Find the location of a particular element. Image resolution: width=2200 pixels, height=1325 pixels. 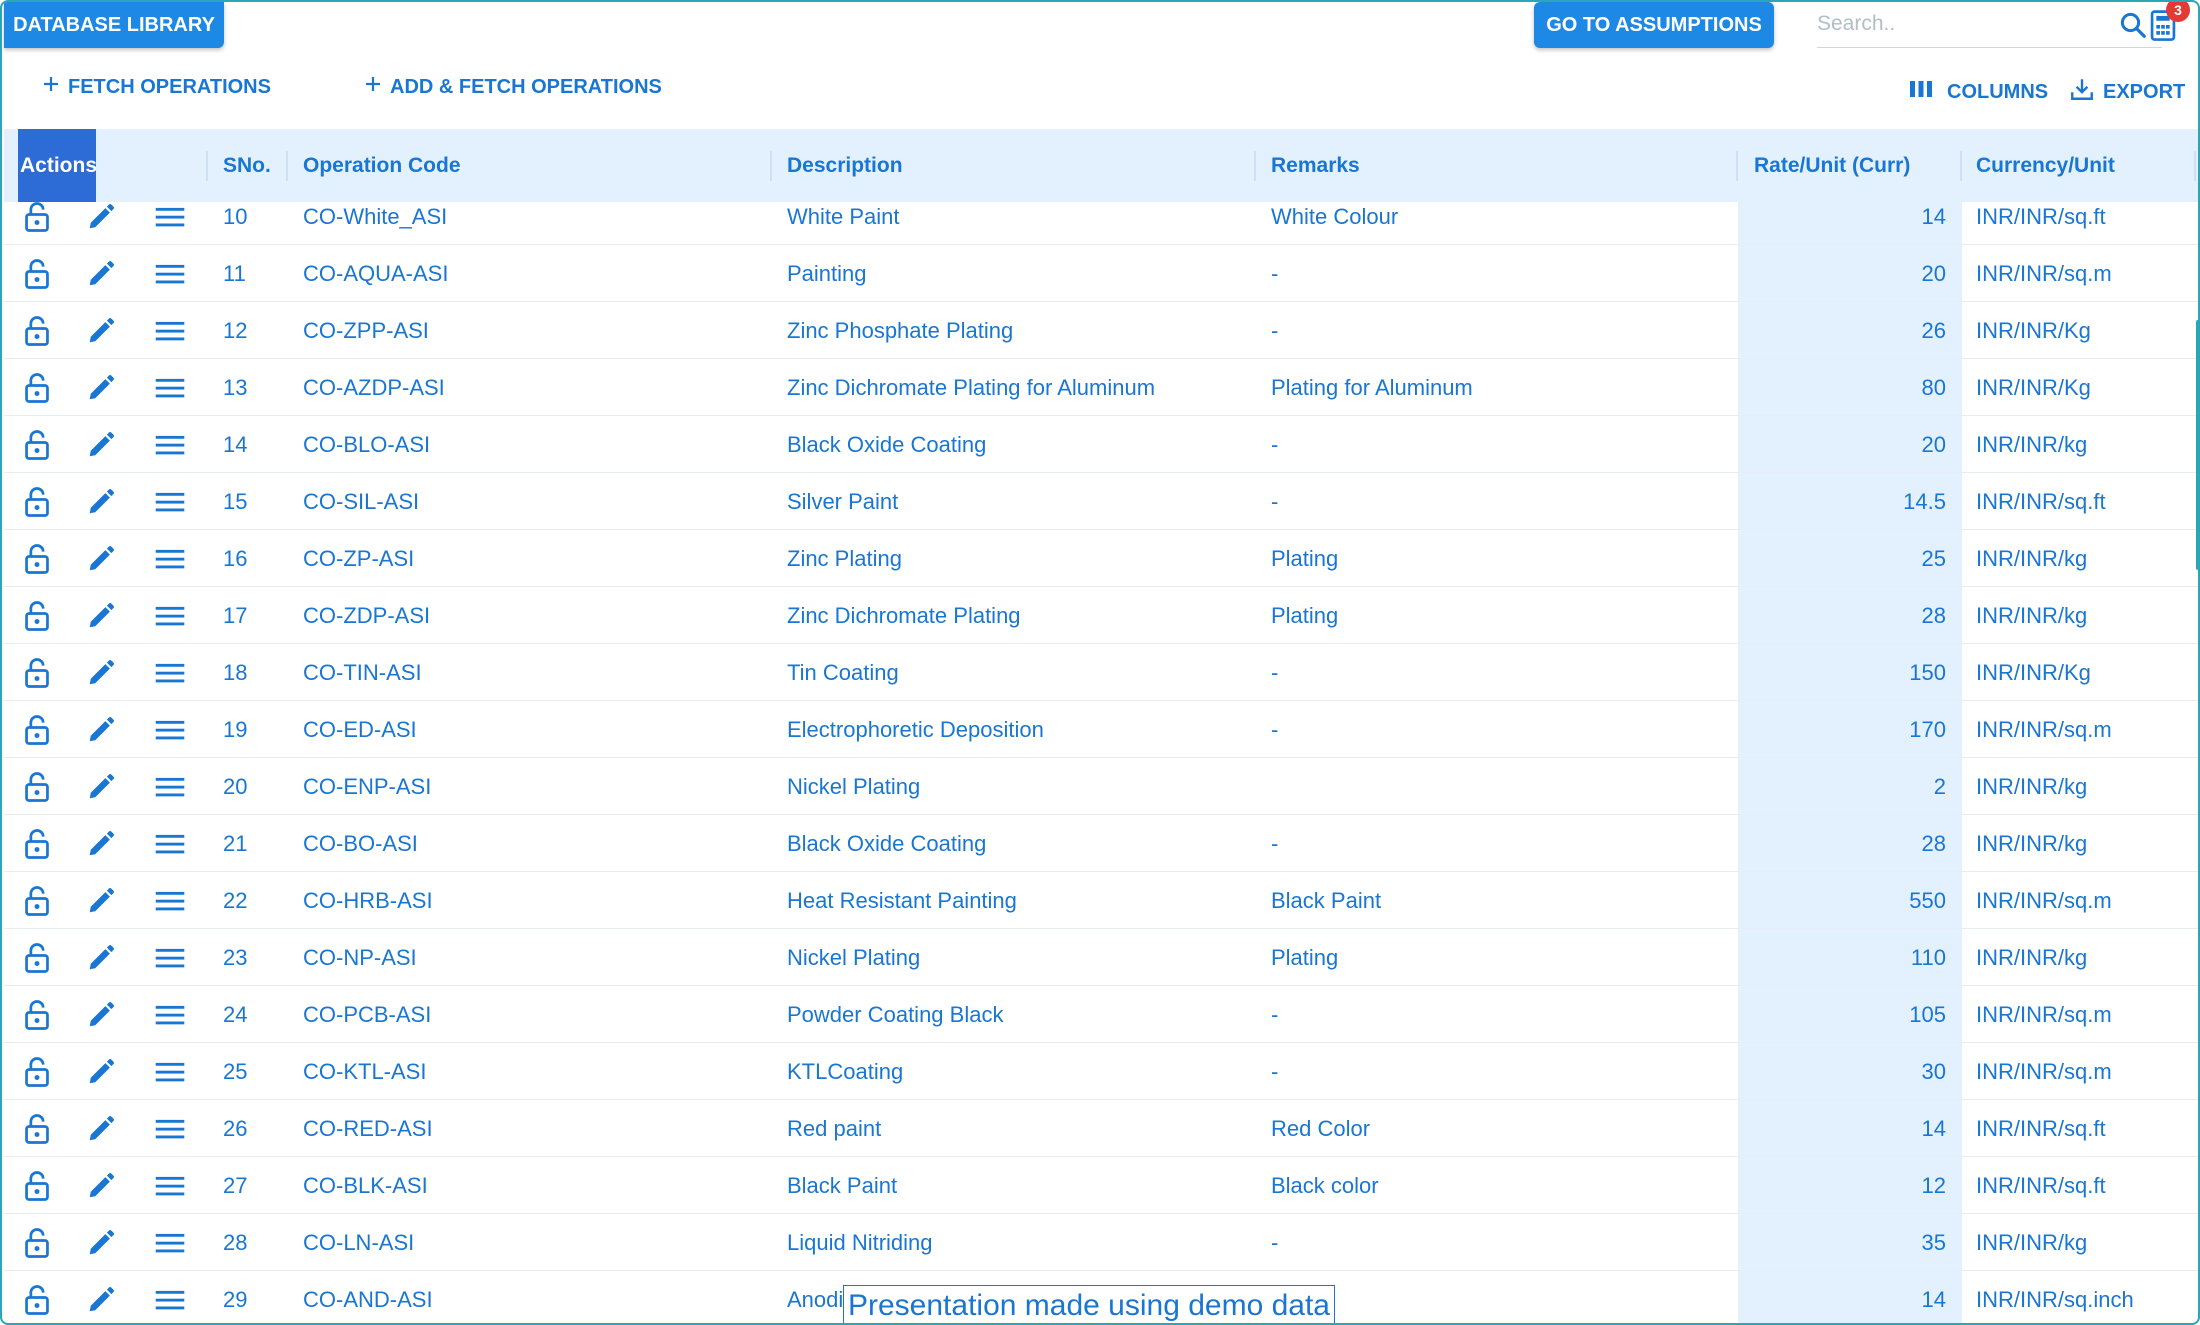

table-row: 18 CO-TIN-ASI Tin Coating - 150 INR/INR/Kg is located at coordinates (1101, 672).